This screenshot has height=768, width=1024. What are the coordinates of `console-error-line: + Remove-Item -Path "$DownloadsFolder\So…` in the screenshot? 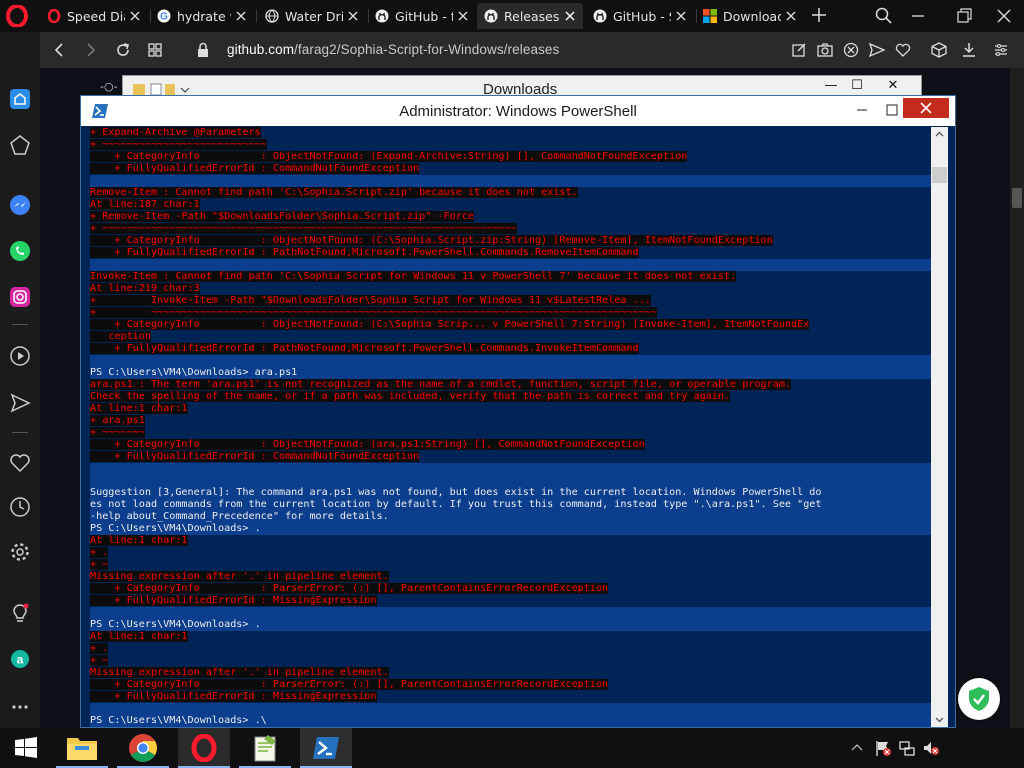 It's located at (511, 217).